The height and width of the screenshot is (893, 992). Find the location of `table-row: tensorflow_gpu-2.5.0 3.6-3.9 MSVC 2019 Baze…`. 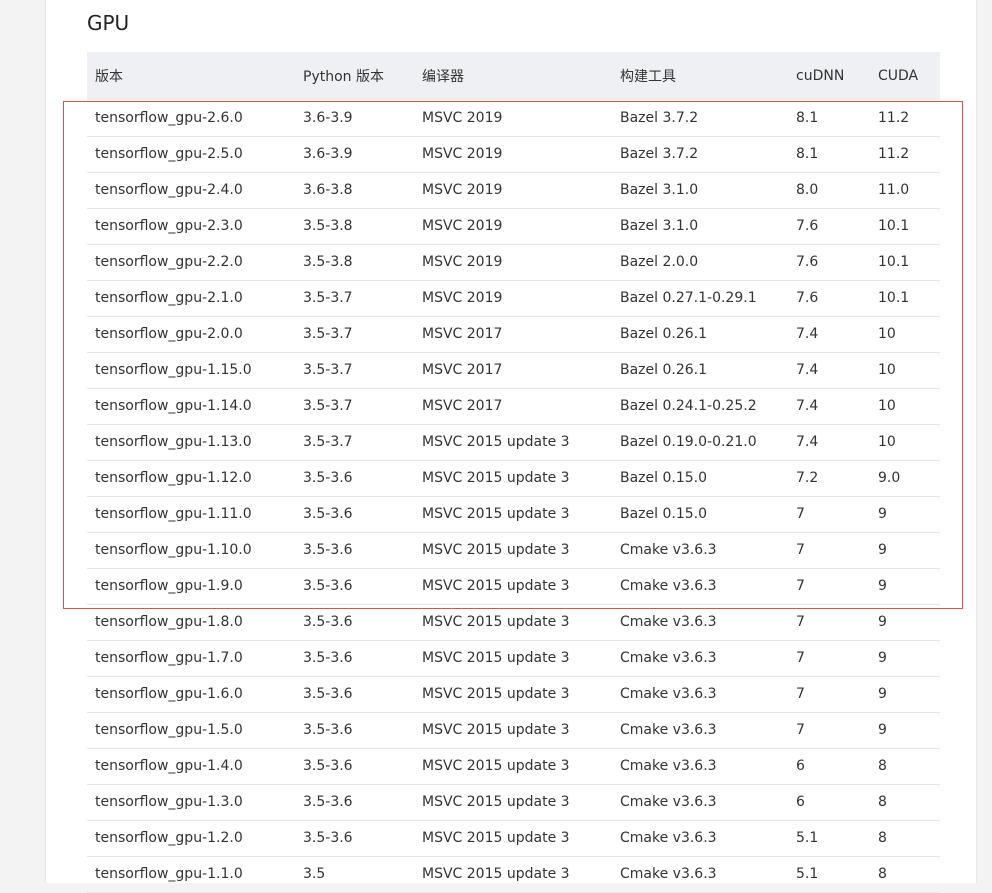

table-row: tensorflow_gpu-2.5.0 3.6-3.9 MSVC 2019 Baze… is located at coordinates (513, 154).